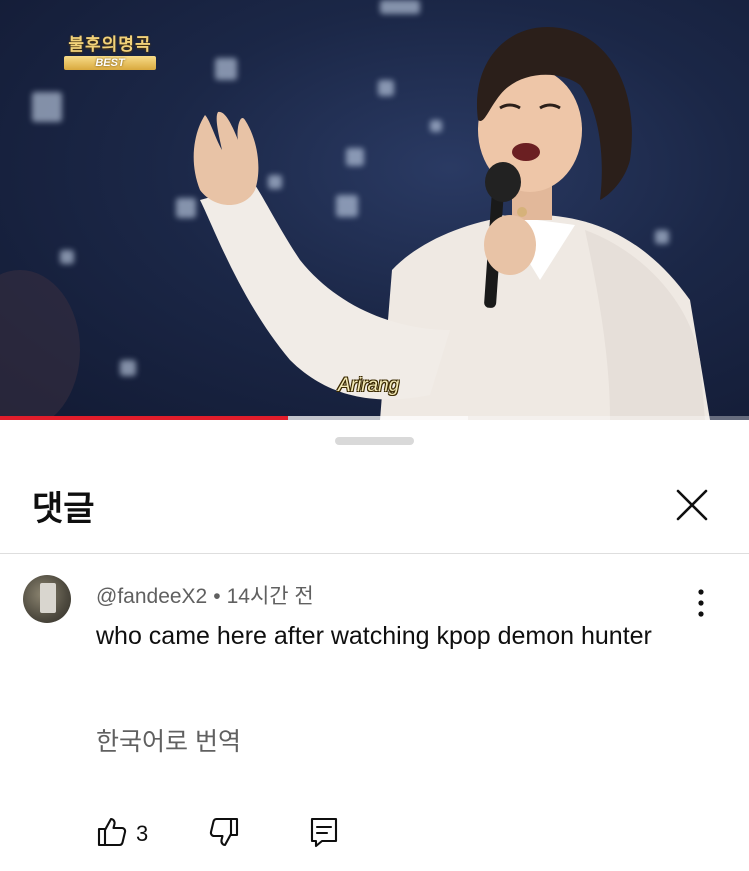 The height and width of the screenshot is (871, 749). Describe the element at coordinates (374, 441) in the screenshot. I see `drag-handle` at that location.